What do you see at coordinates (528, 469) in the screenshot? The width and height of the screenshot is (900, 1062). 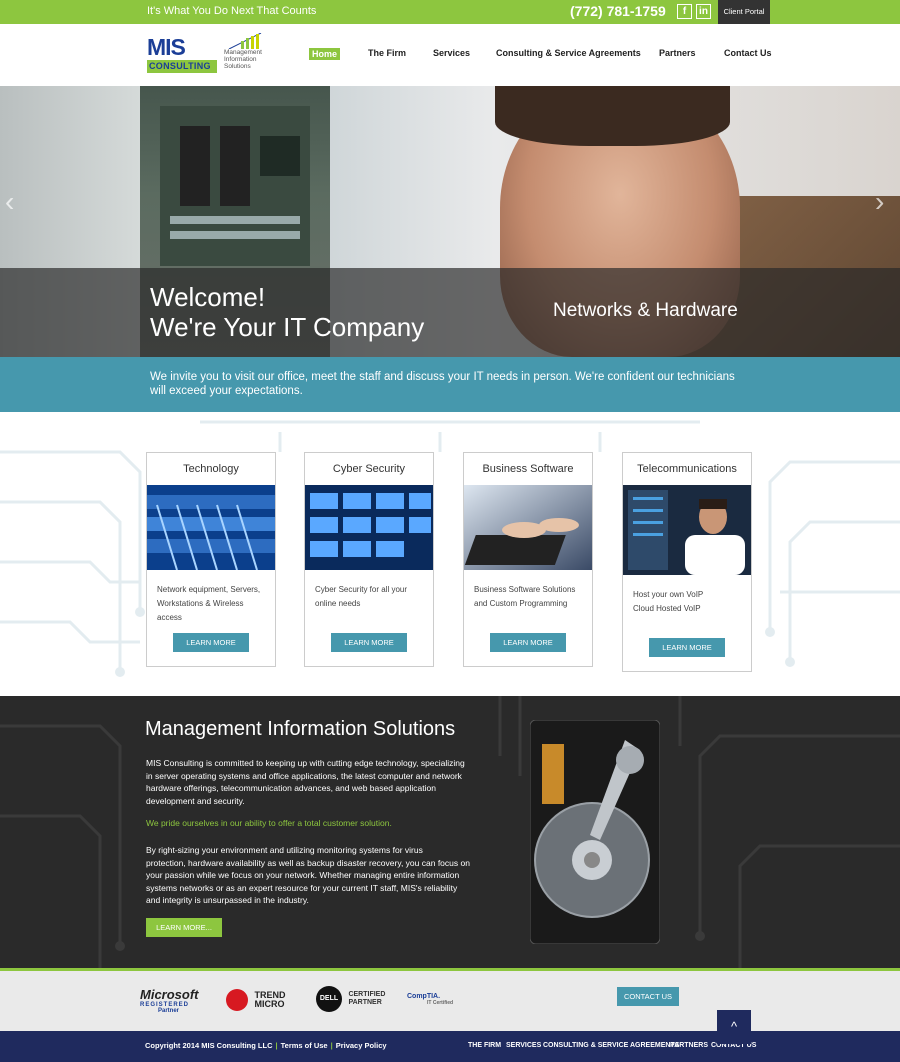 I see `card-title: Business Software` at bounding box center [528, 469].